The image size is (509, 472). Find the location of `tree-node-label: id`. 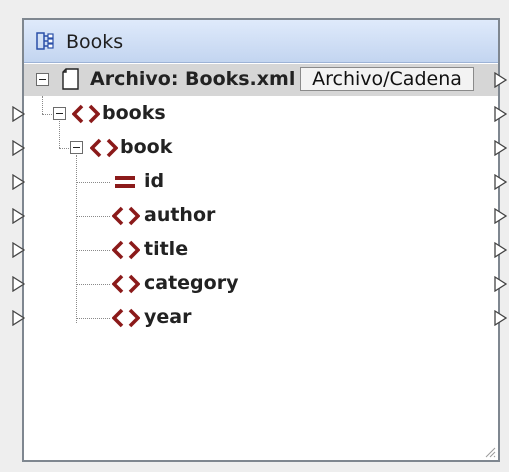

tree-node-label: id is located at coordinates (154, 181).